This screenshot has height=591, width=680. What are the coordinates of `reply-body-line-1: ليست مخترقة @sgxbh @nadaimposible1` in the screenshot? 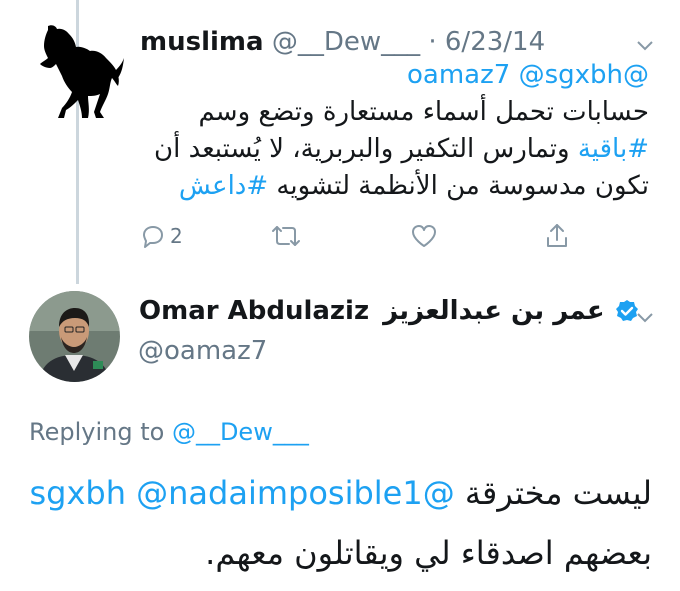 It's located at (340, 493).